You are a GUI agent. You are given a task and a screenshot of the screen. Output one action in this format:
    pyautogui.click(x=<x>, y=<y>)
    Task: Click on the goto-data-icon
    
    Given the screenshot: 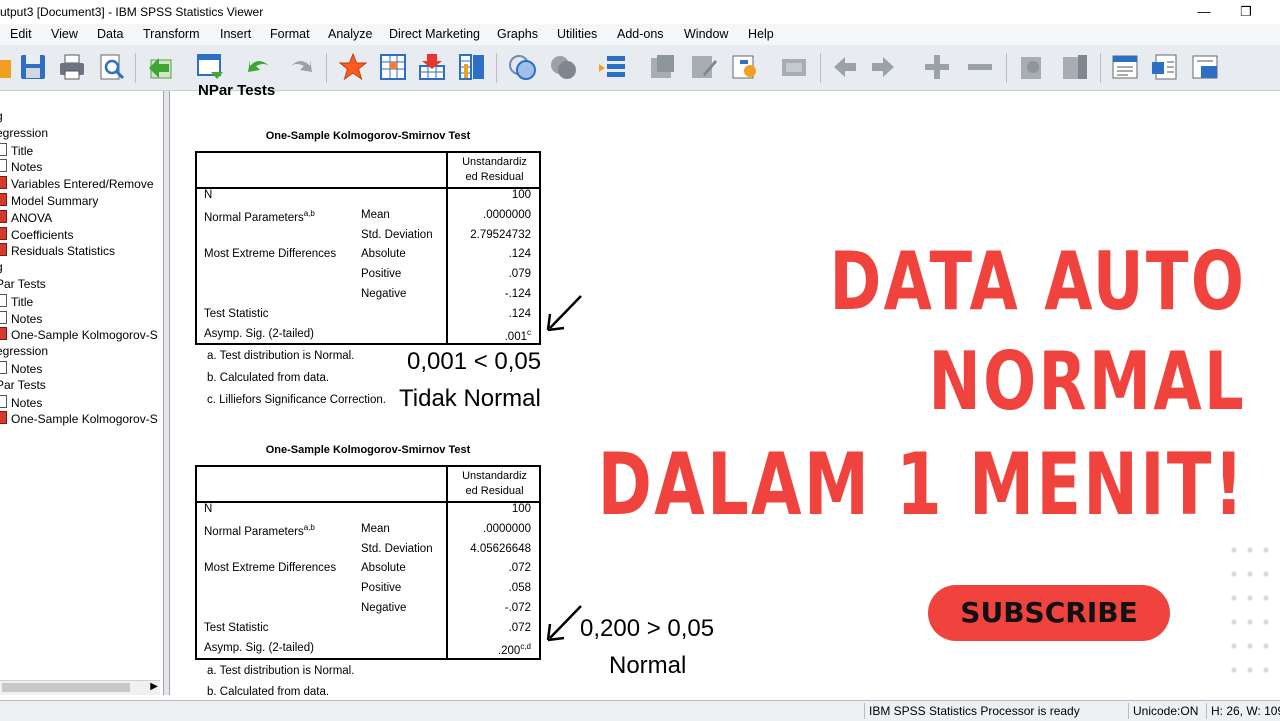 What is the action you would take?
    pyautogui.click(x=353, y=67)
    